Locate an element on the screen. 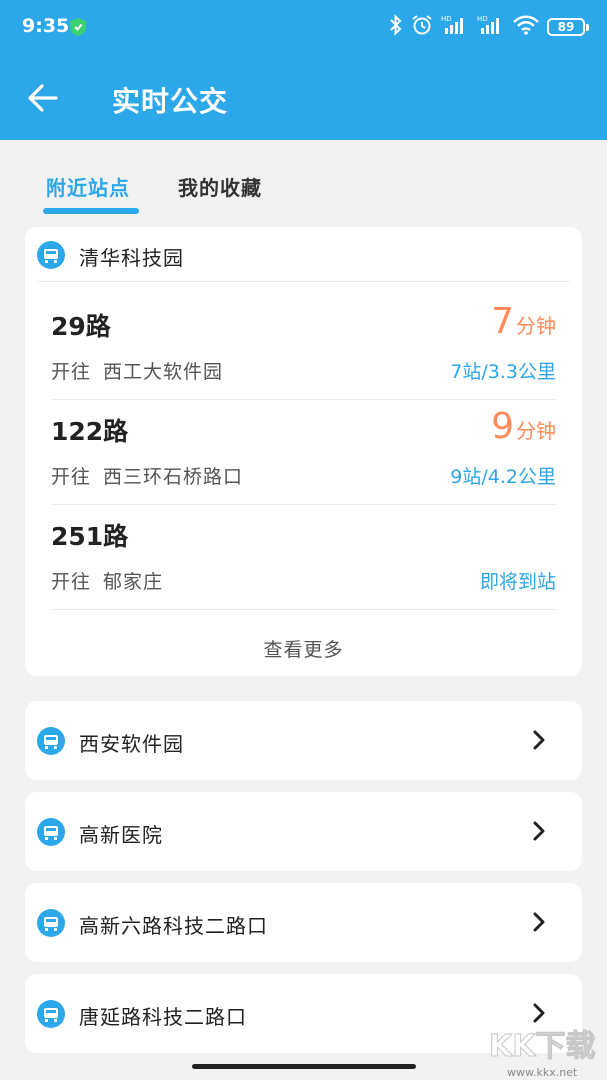  watermark-url: www.kkx.net is located at coordinates (542, 1072).